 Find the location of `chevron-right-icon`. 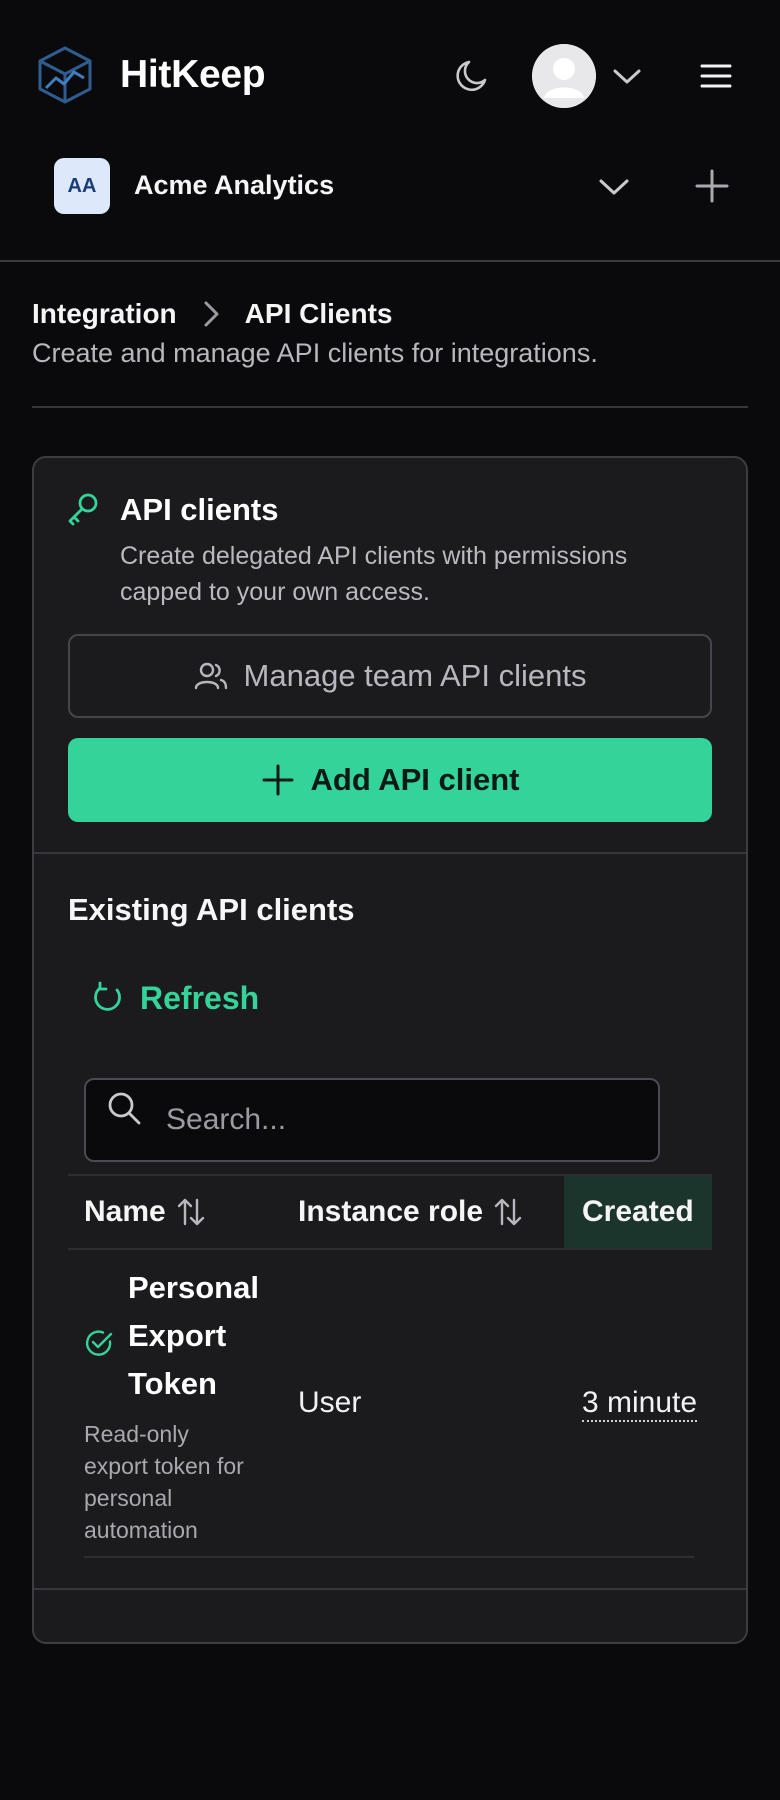

chevron-right-icon is located at coordinates (211, 314).